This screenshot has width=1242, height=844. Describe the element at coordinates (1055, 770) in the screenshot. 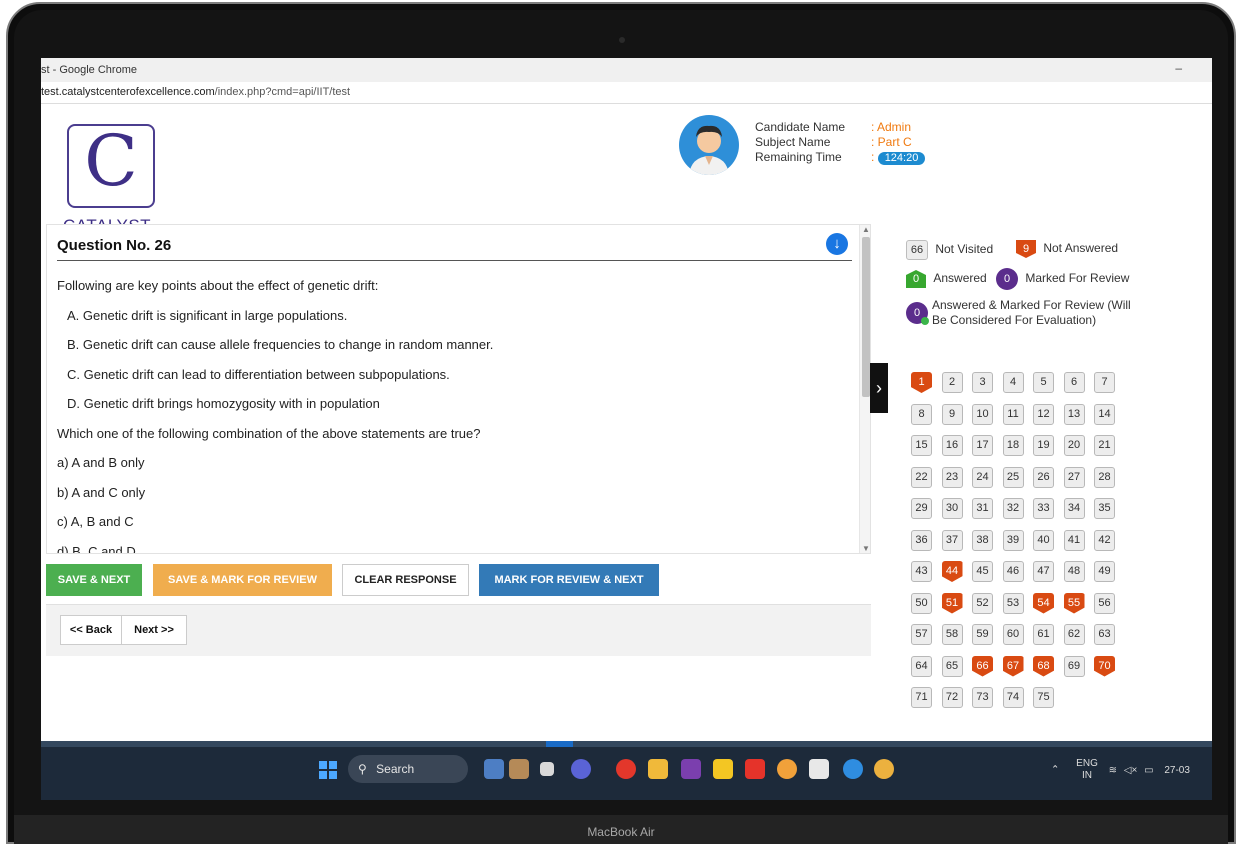

I see `chevron-up-icon: ⌃` at that location.